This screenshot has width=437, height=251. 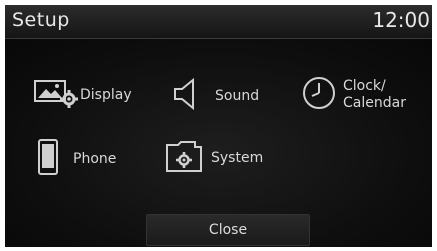 What do you see at coordinates (41, 20) in the screenshot?
I see `page-title: Setup` at bounding box center [41, 20].